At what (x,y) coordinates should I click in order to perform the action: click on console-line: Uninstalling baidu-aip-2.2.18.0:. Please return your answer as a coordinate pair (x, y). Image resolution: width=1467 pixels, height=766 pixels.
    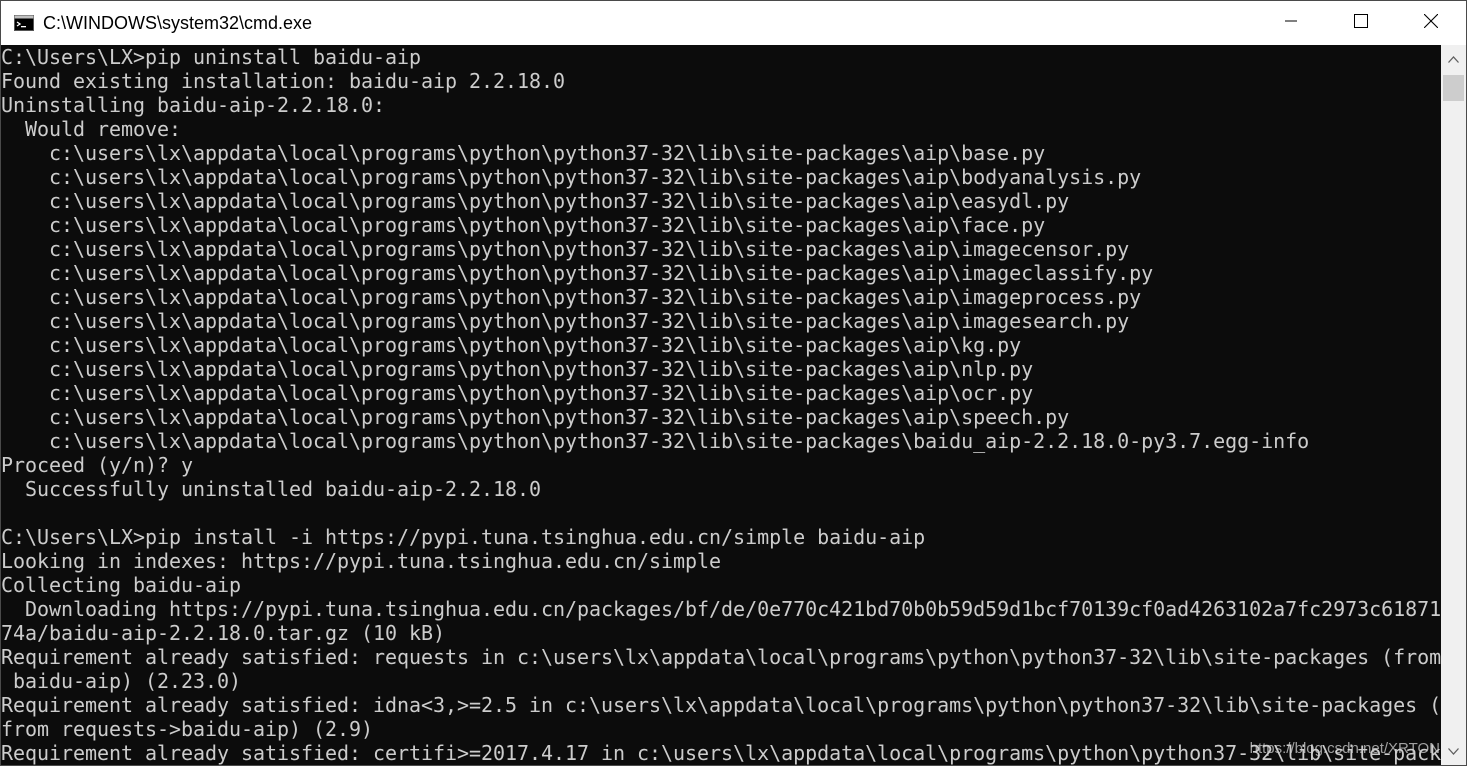
    Looking at the image, I should click on (193, 105).